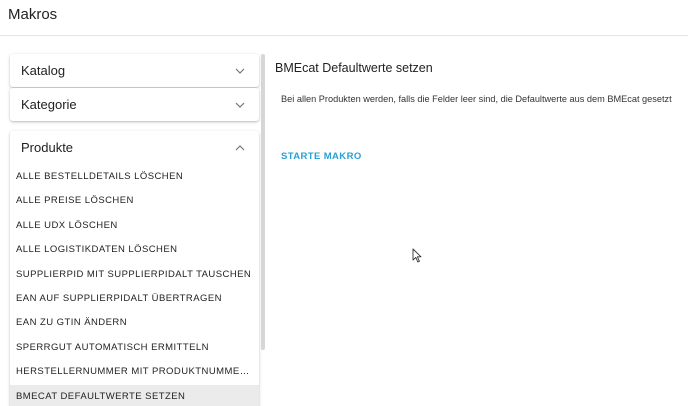 This screenshot has width=688, height=406. I want to click on panel-katalog: Katalog, so click(134, 70).